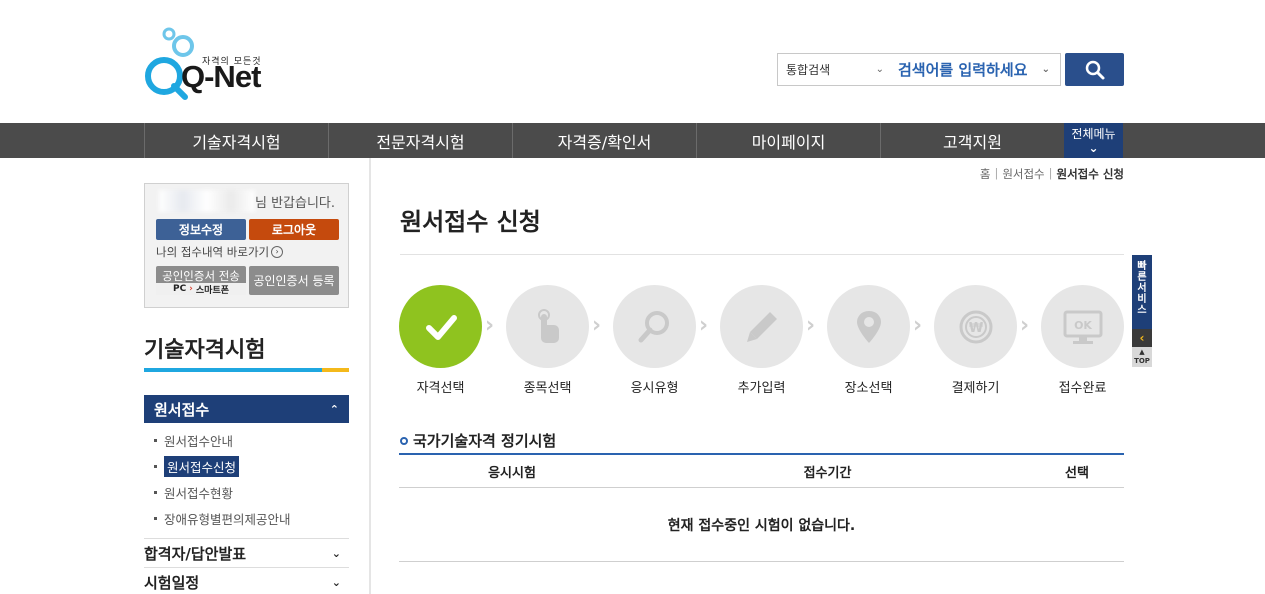 Image resolution: width=1265 pixels, height=594 pixels. I want to click on step-label: 결제하기, so click(975, 388).